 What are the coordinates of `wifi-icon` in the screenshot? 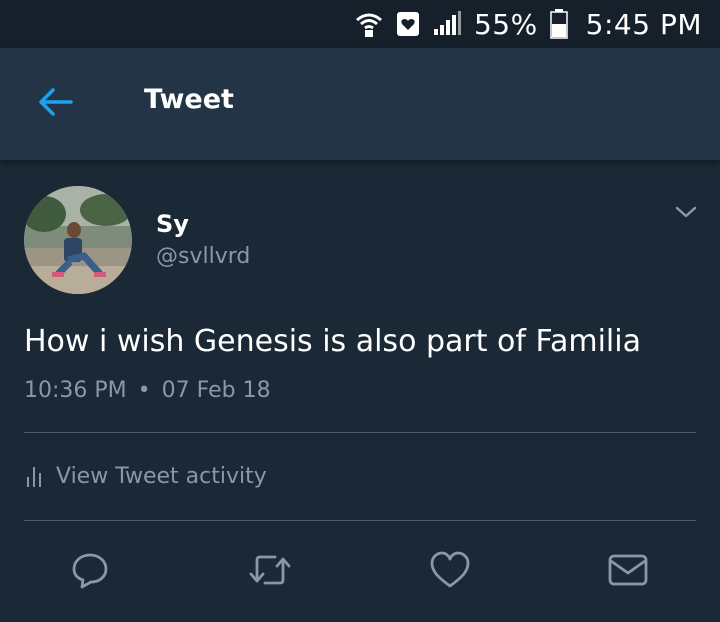 It's located at (369, 24).